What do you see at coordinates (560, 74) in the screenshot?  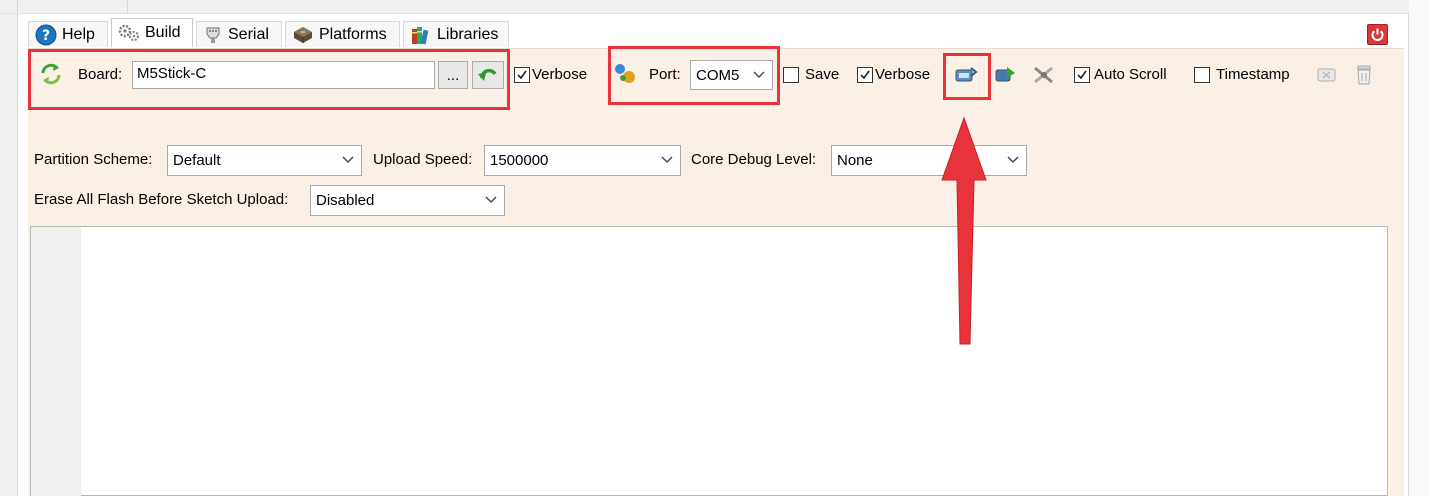 I see `build-verbose-label: Verbose` at bounding box center [560, 74].